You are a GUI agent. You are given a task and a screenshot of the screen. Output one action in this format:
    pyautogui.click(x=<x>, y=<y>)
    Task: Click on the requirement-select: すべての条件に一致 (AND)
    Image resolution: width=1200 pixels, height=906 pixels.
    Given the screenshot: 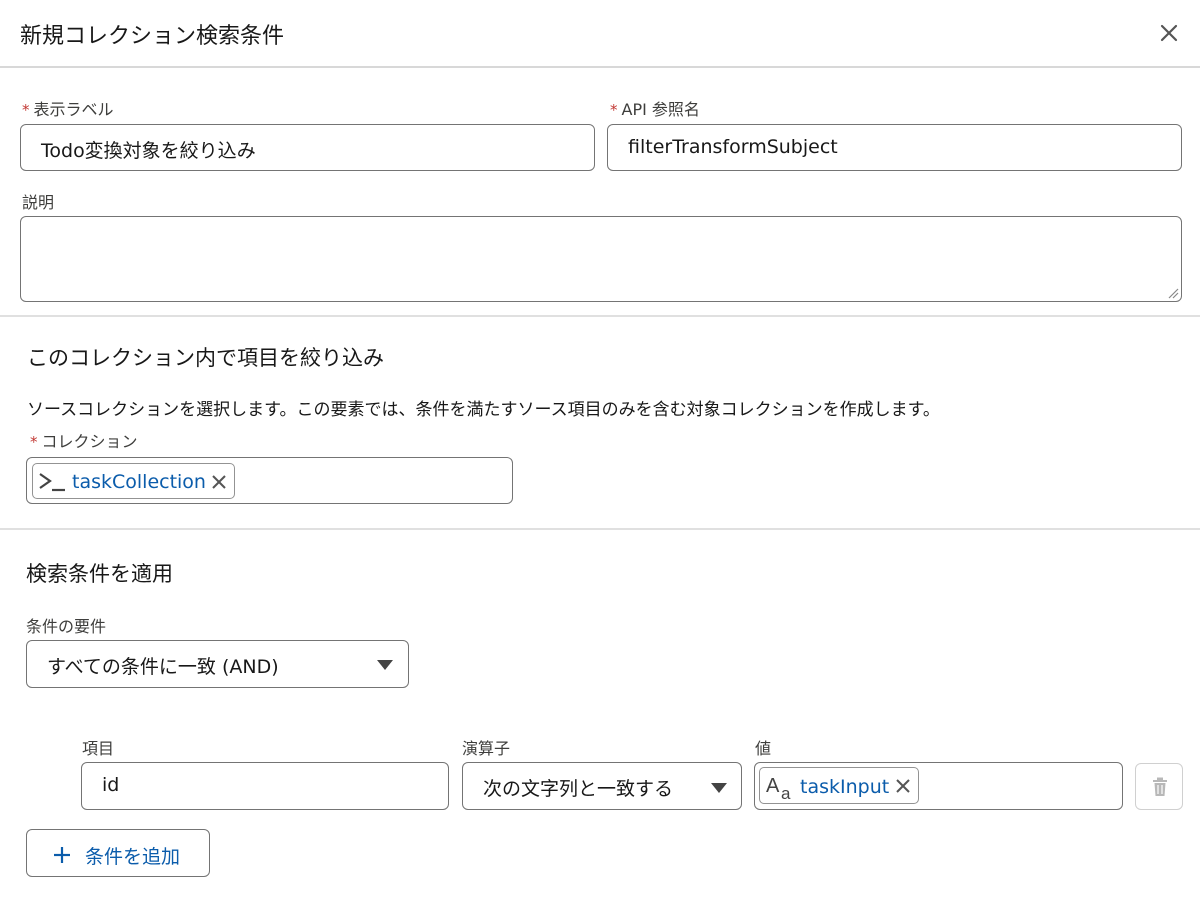 What is the action you would take?
    pyautogui.click(x=217, y=664)
    